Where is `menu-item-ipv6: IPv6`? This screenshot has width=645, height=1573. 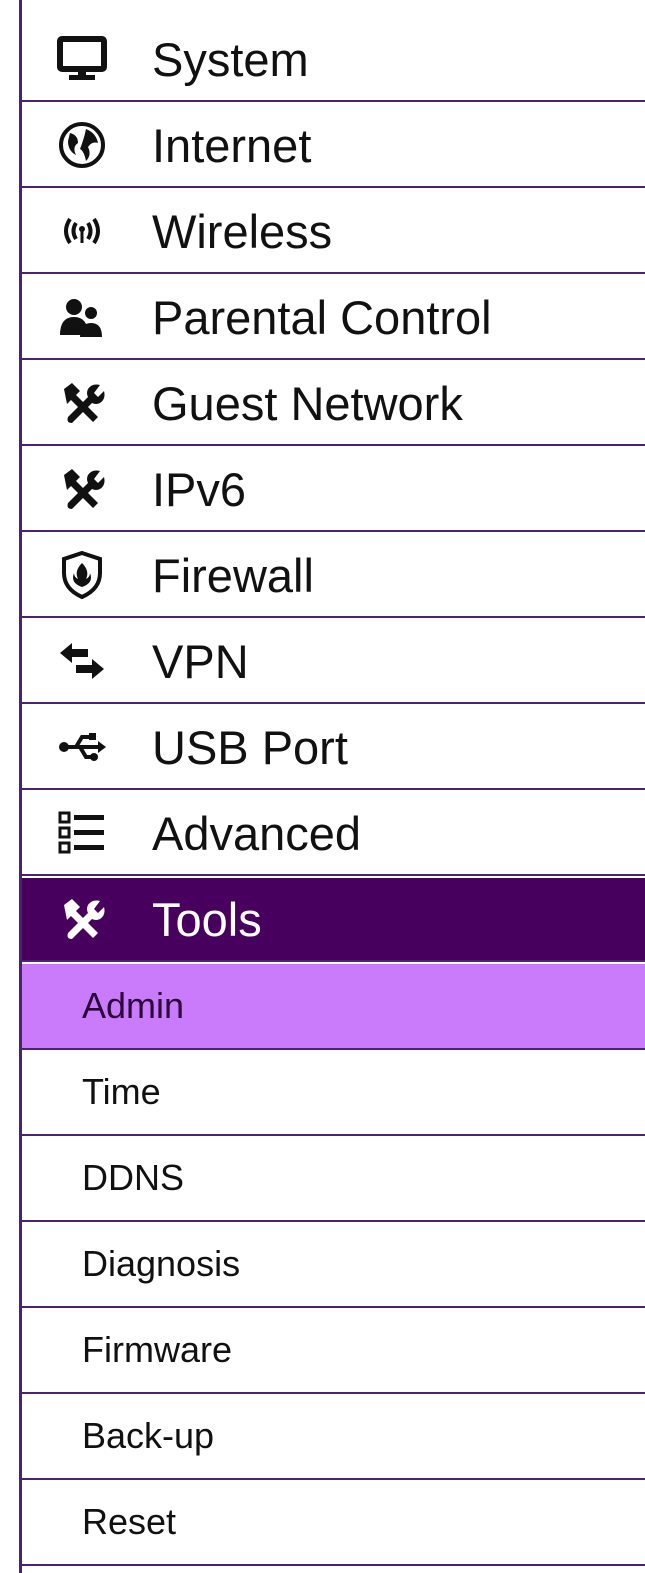 menu-item-ipv6: IPv6 is located at coordinates (333, 490).